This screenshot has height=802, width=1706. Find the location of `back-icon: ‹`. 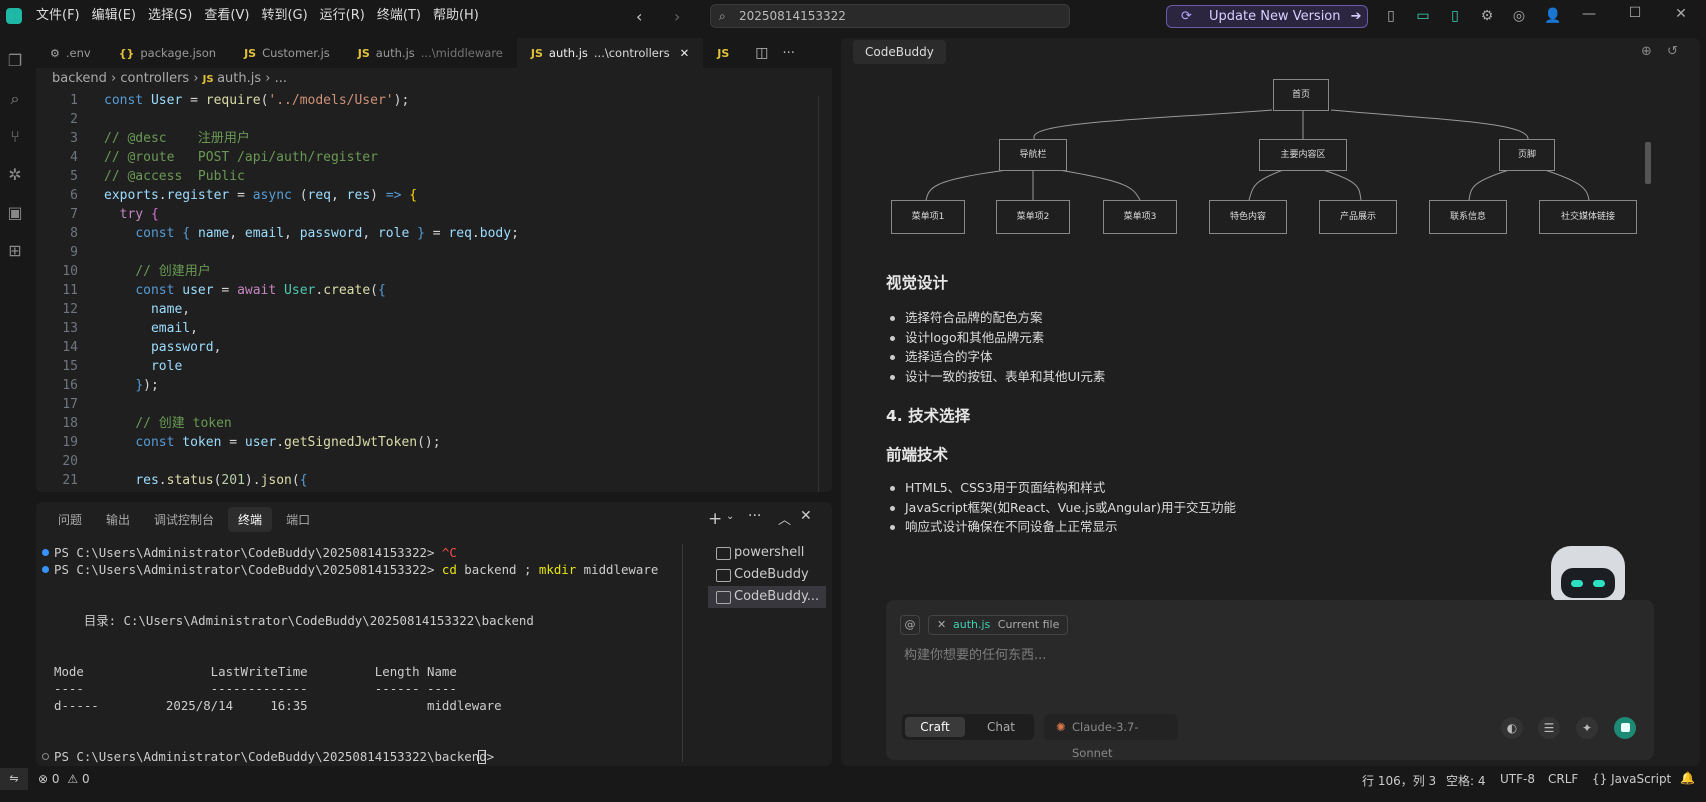

back-icon: ‹ is located at coordinates (639, 16).